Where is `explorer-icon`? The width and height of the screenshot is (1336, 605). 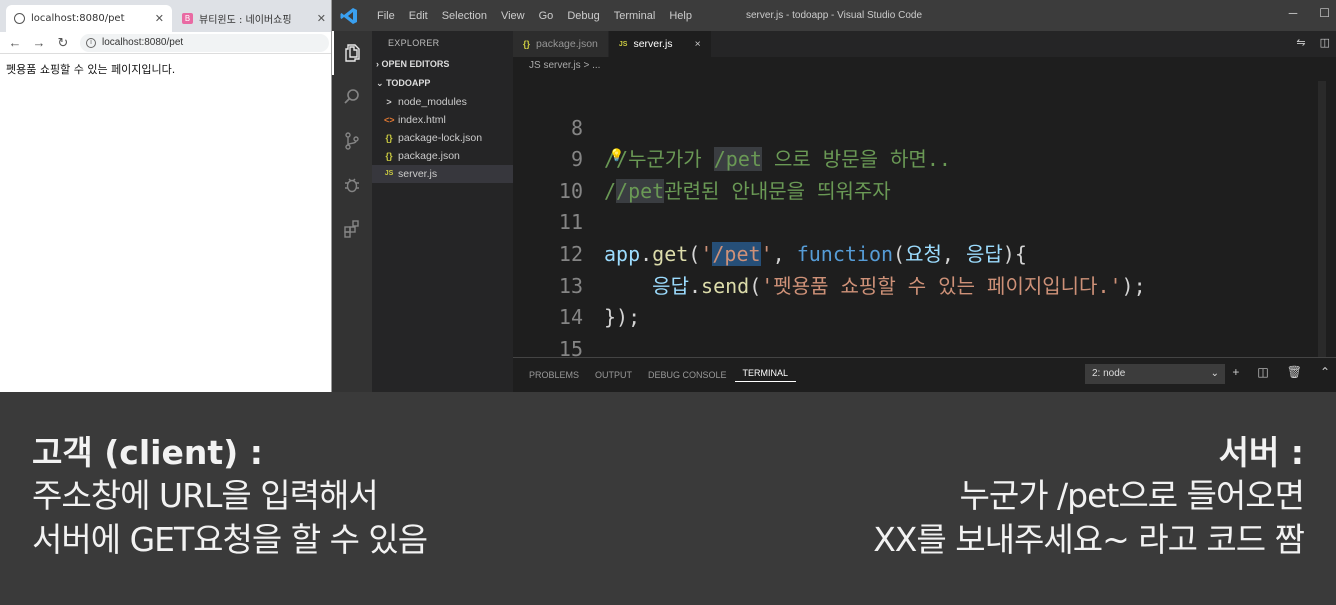 explorer-icon is located at coordinates (352, 53).